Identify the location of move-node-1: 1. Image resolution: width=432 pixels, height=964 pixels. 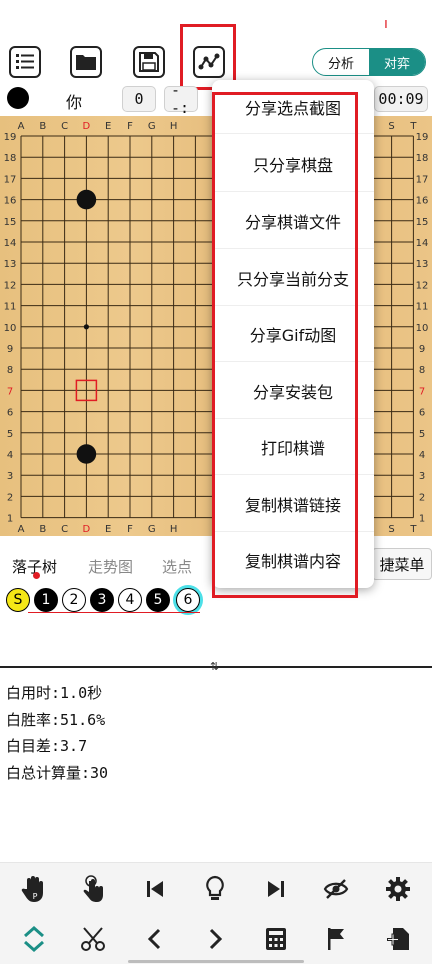
(46, 600).